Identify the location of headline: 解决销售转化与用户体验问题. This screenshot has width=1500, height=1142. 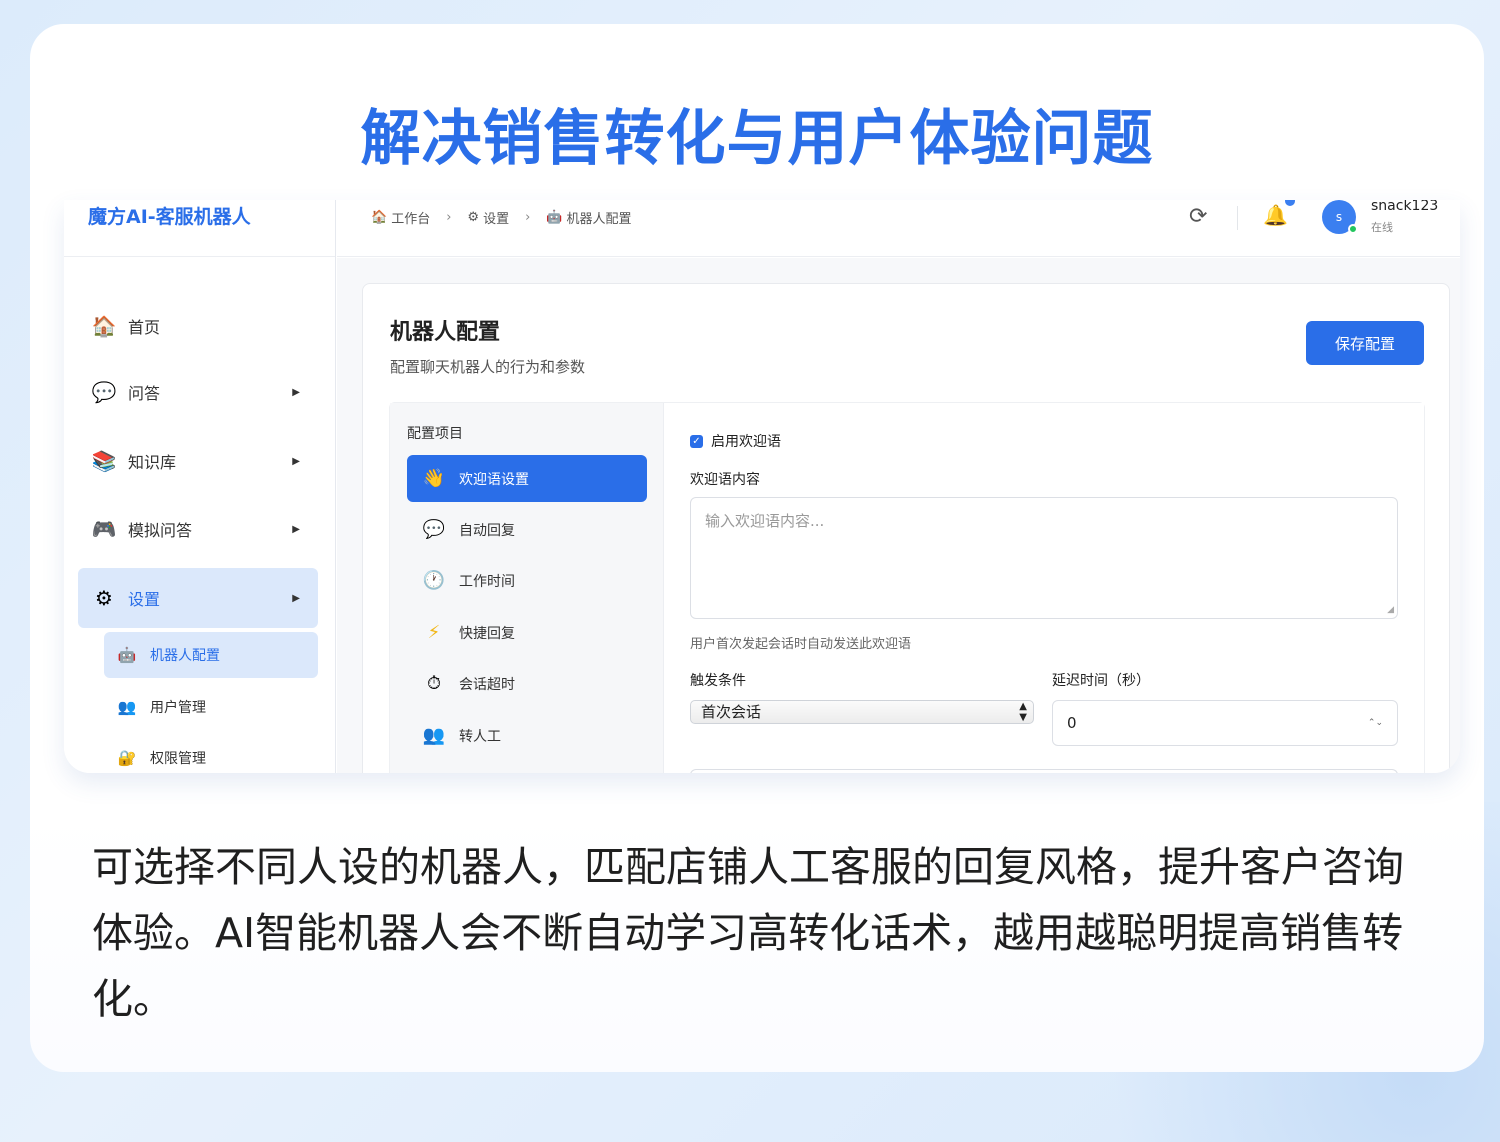
(757, 139).